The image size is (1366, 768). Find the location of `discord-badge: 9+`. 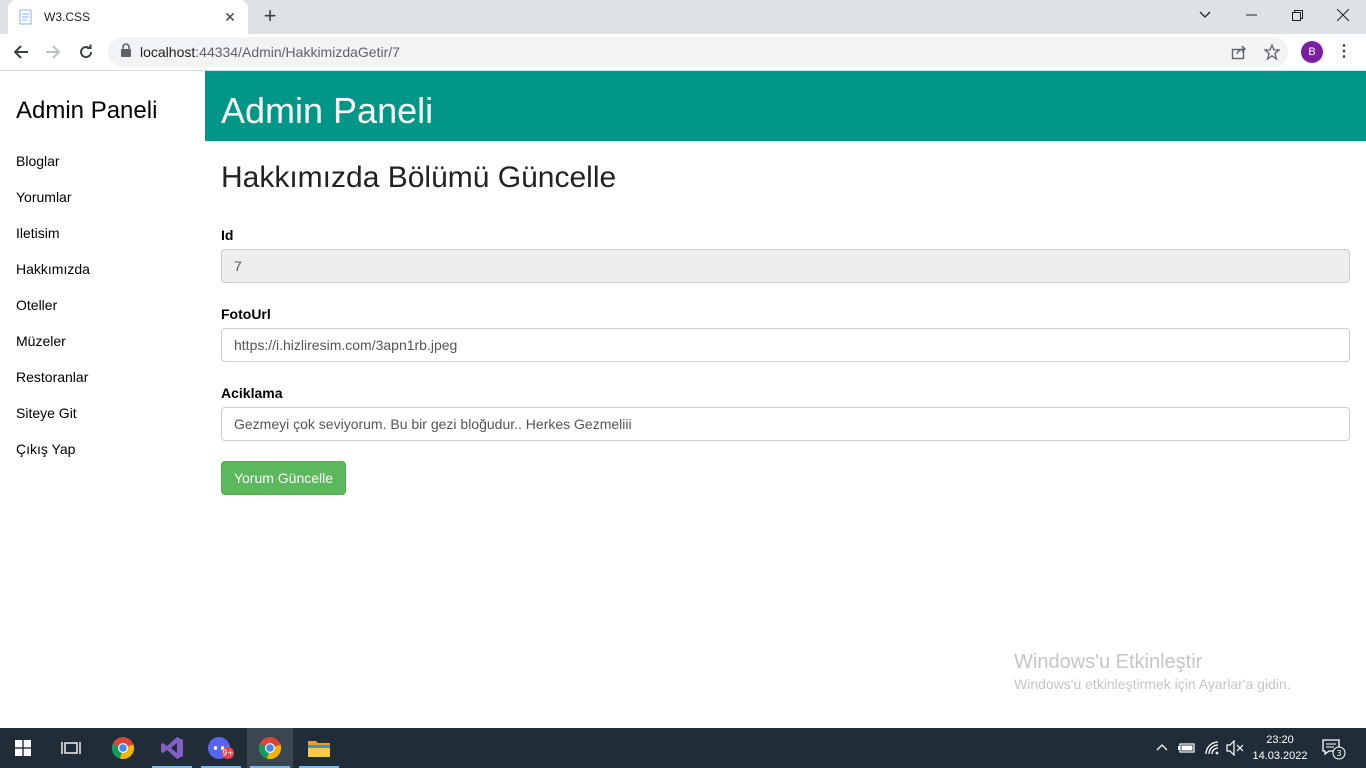

discord-badge: 9+ is located at coordinates (227, 753).